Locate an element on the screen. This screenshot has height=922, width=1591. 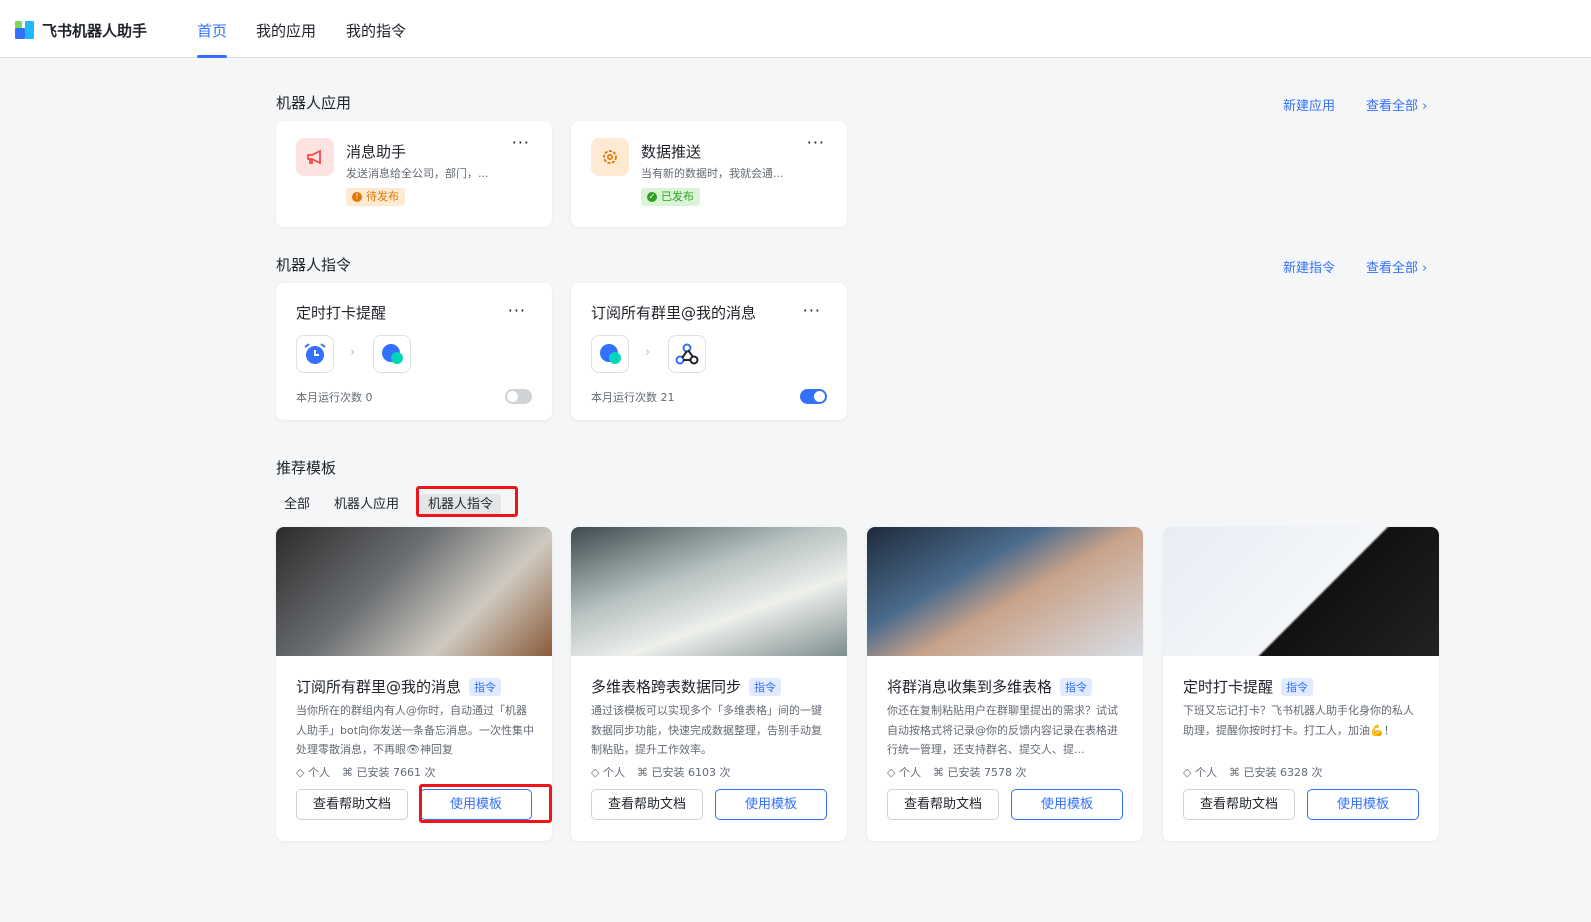
template-installs: ⌘ 已安装 7578 次 is located at coordinates (979, 772).